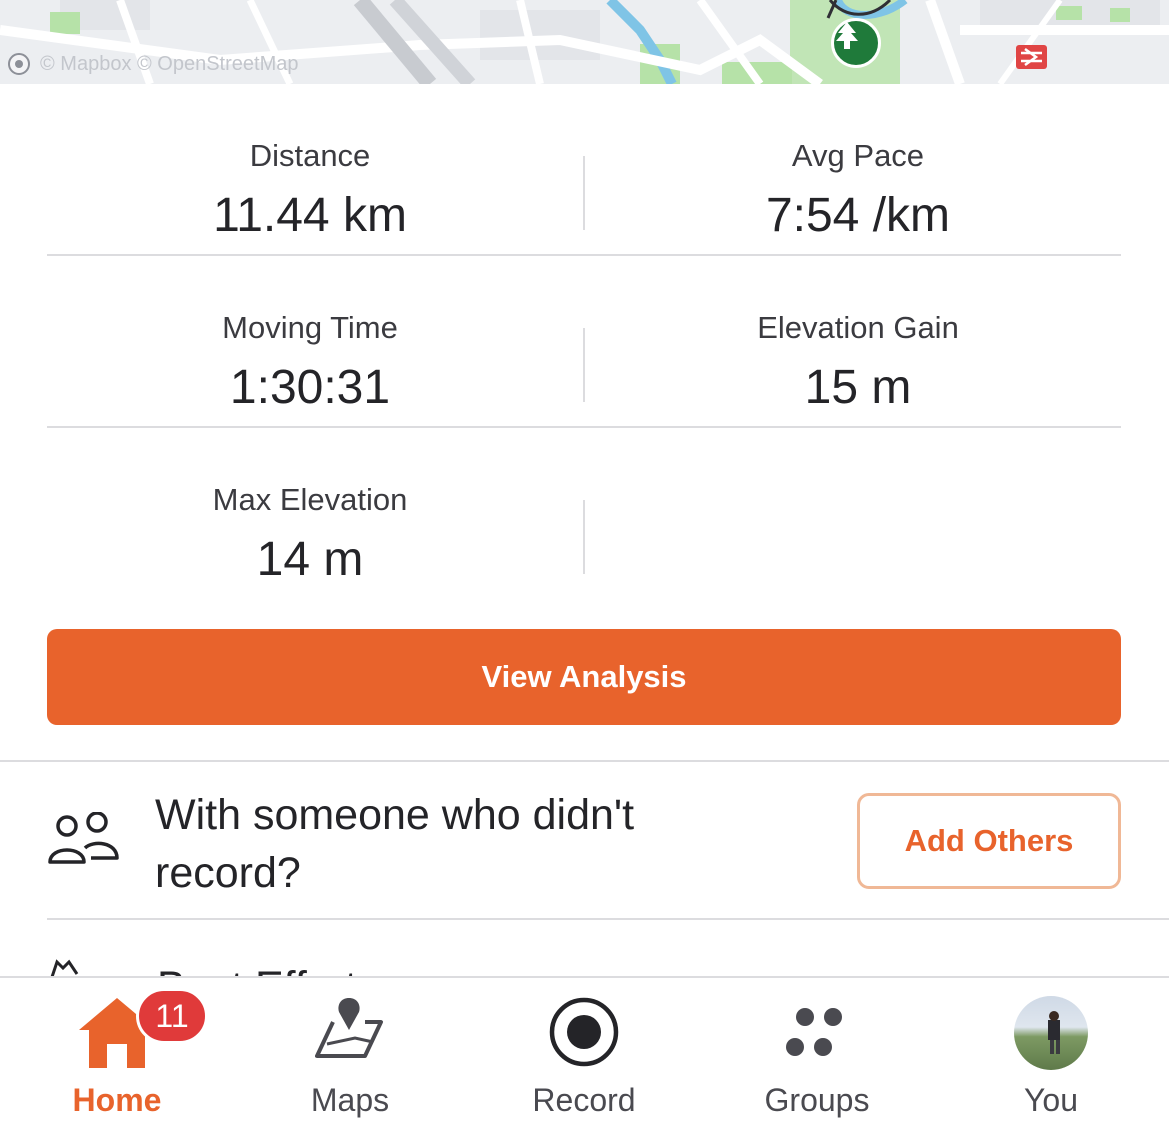  Describe the element at coordinates (310, 559) in the screenshot. I see `stat-value: 14 m` at that location.